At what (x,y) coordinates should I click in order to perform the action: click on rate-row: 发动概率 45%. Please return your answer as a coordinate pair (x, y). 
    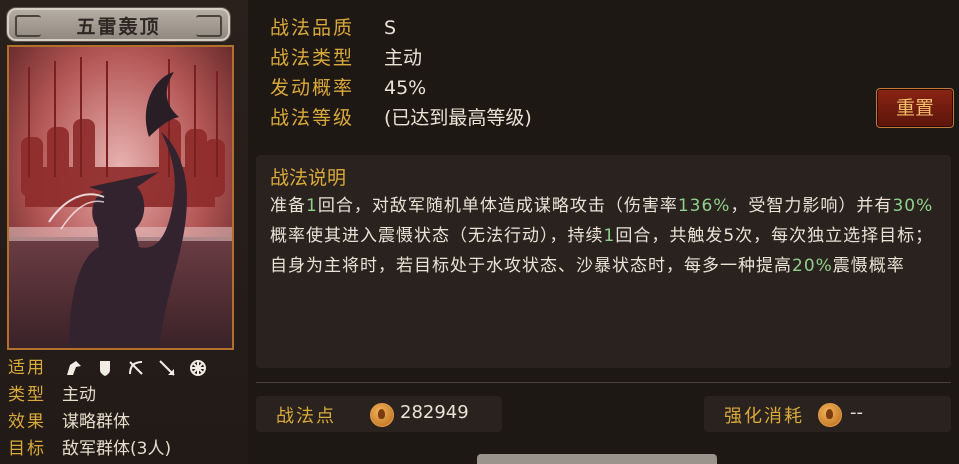
    Looking at the image, I should click on (348, 88).